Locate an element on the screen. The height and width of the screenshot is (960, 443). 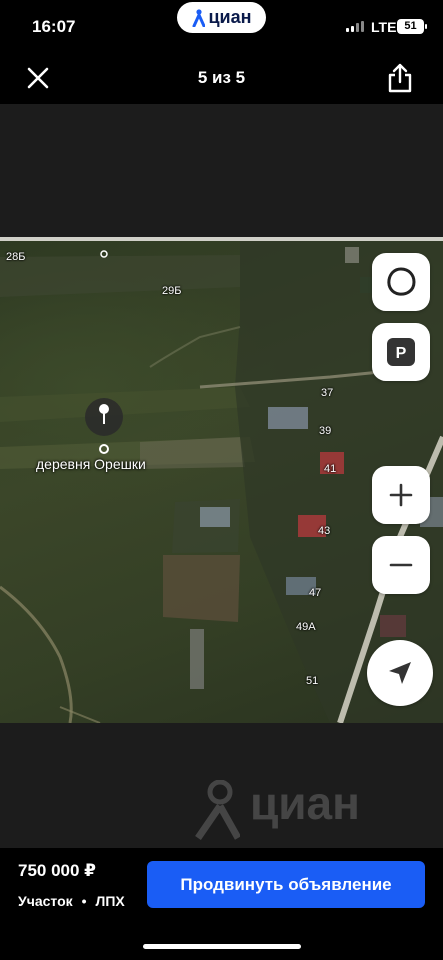
house-number: 28Б is located at coordinates (16, 257).